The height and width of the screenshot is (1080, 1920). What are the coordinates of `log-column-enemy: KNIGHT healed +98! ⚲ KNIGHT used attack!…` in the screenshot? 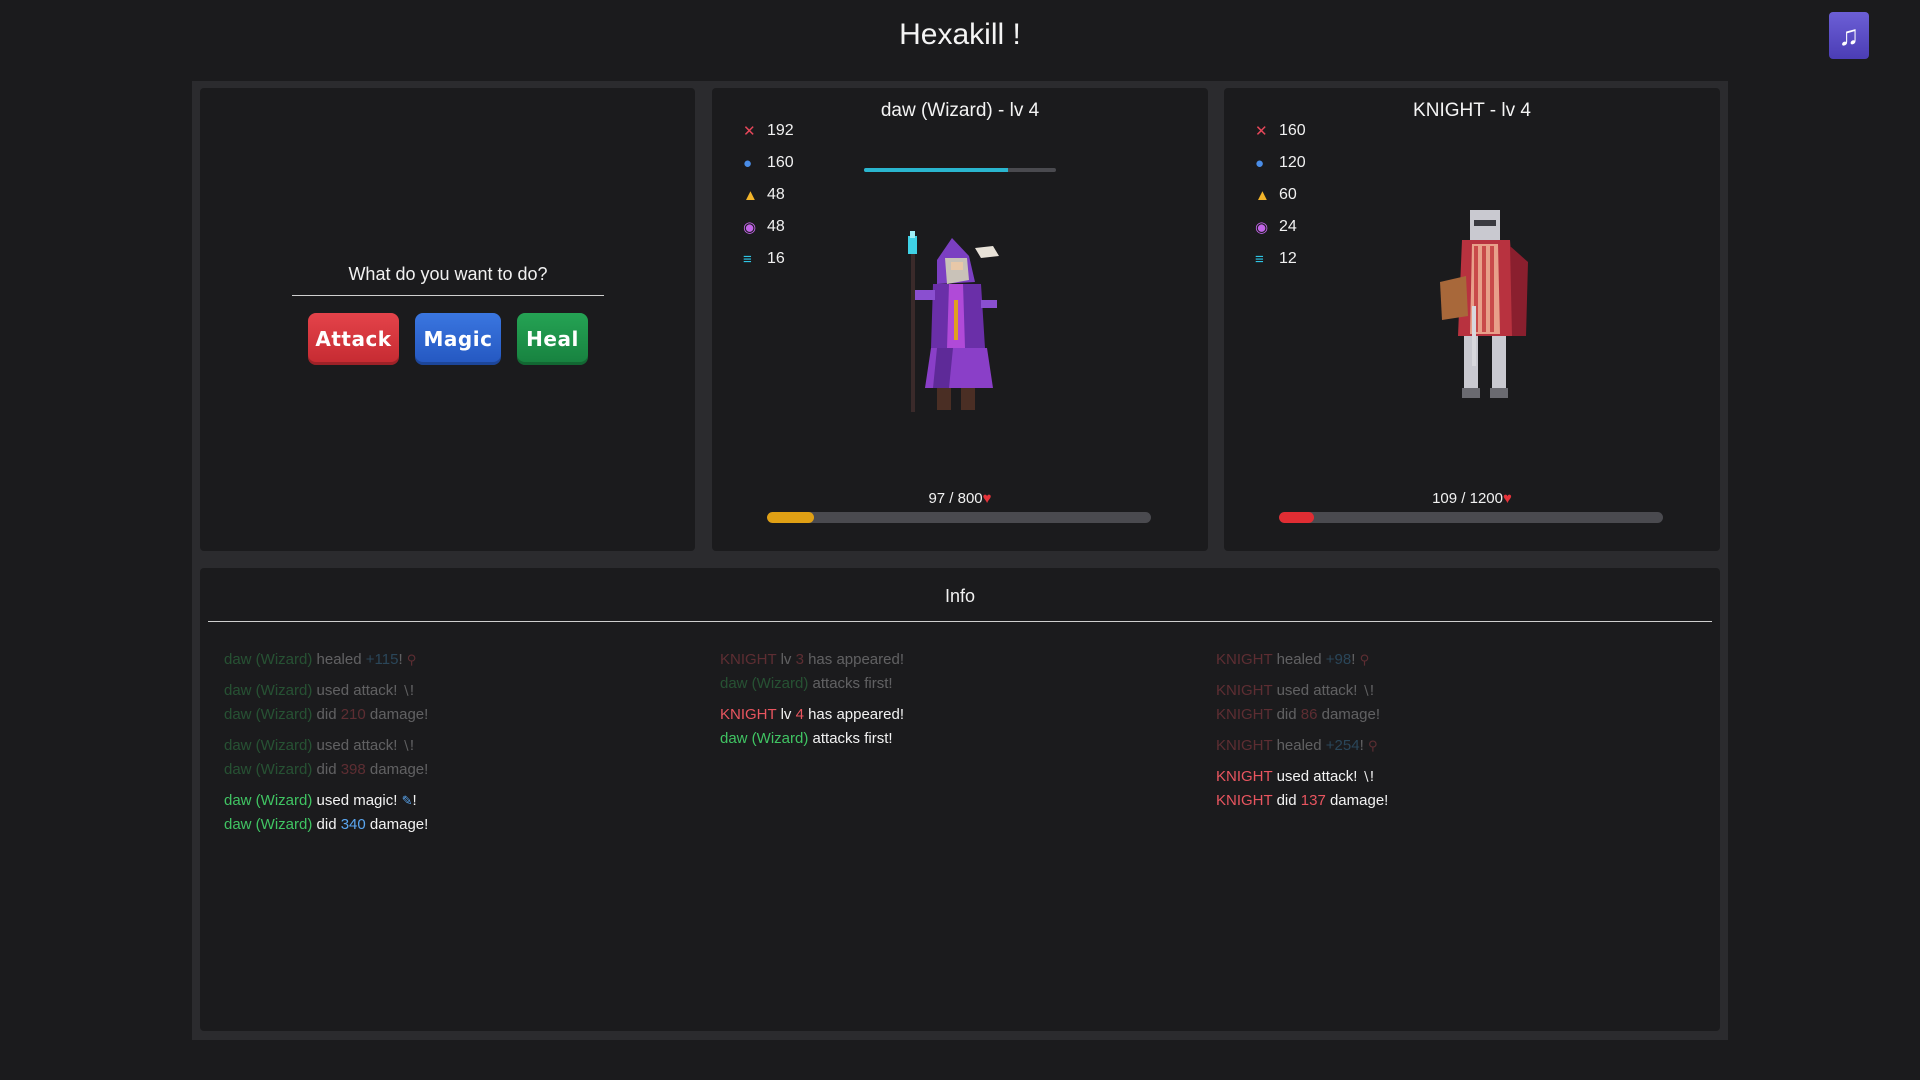 It's located at (1456, 734).